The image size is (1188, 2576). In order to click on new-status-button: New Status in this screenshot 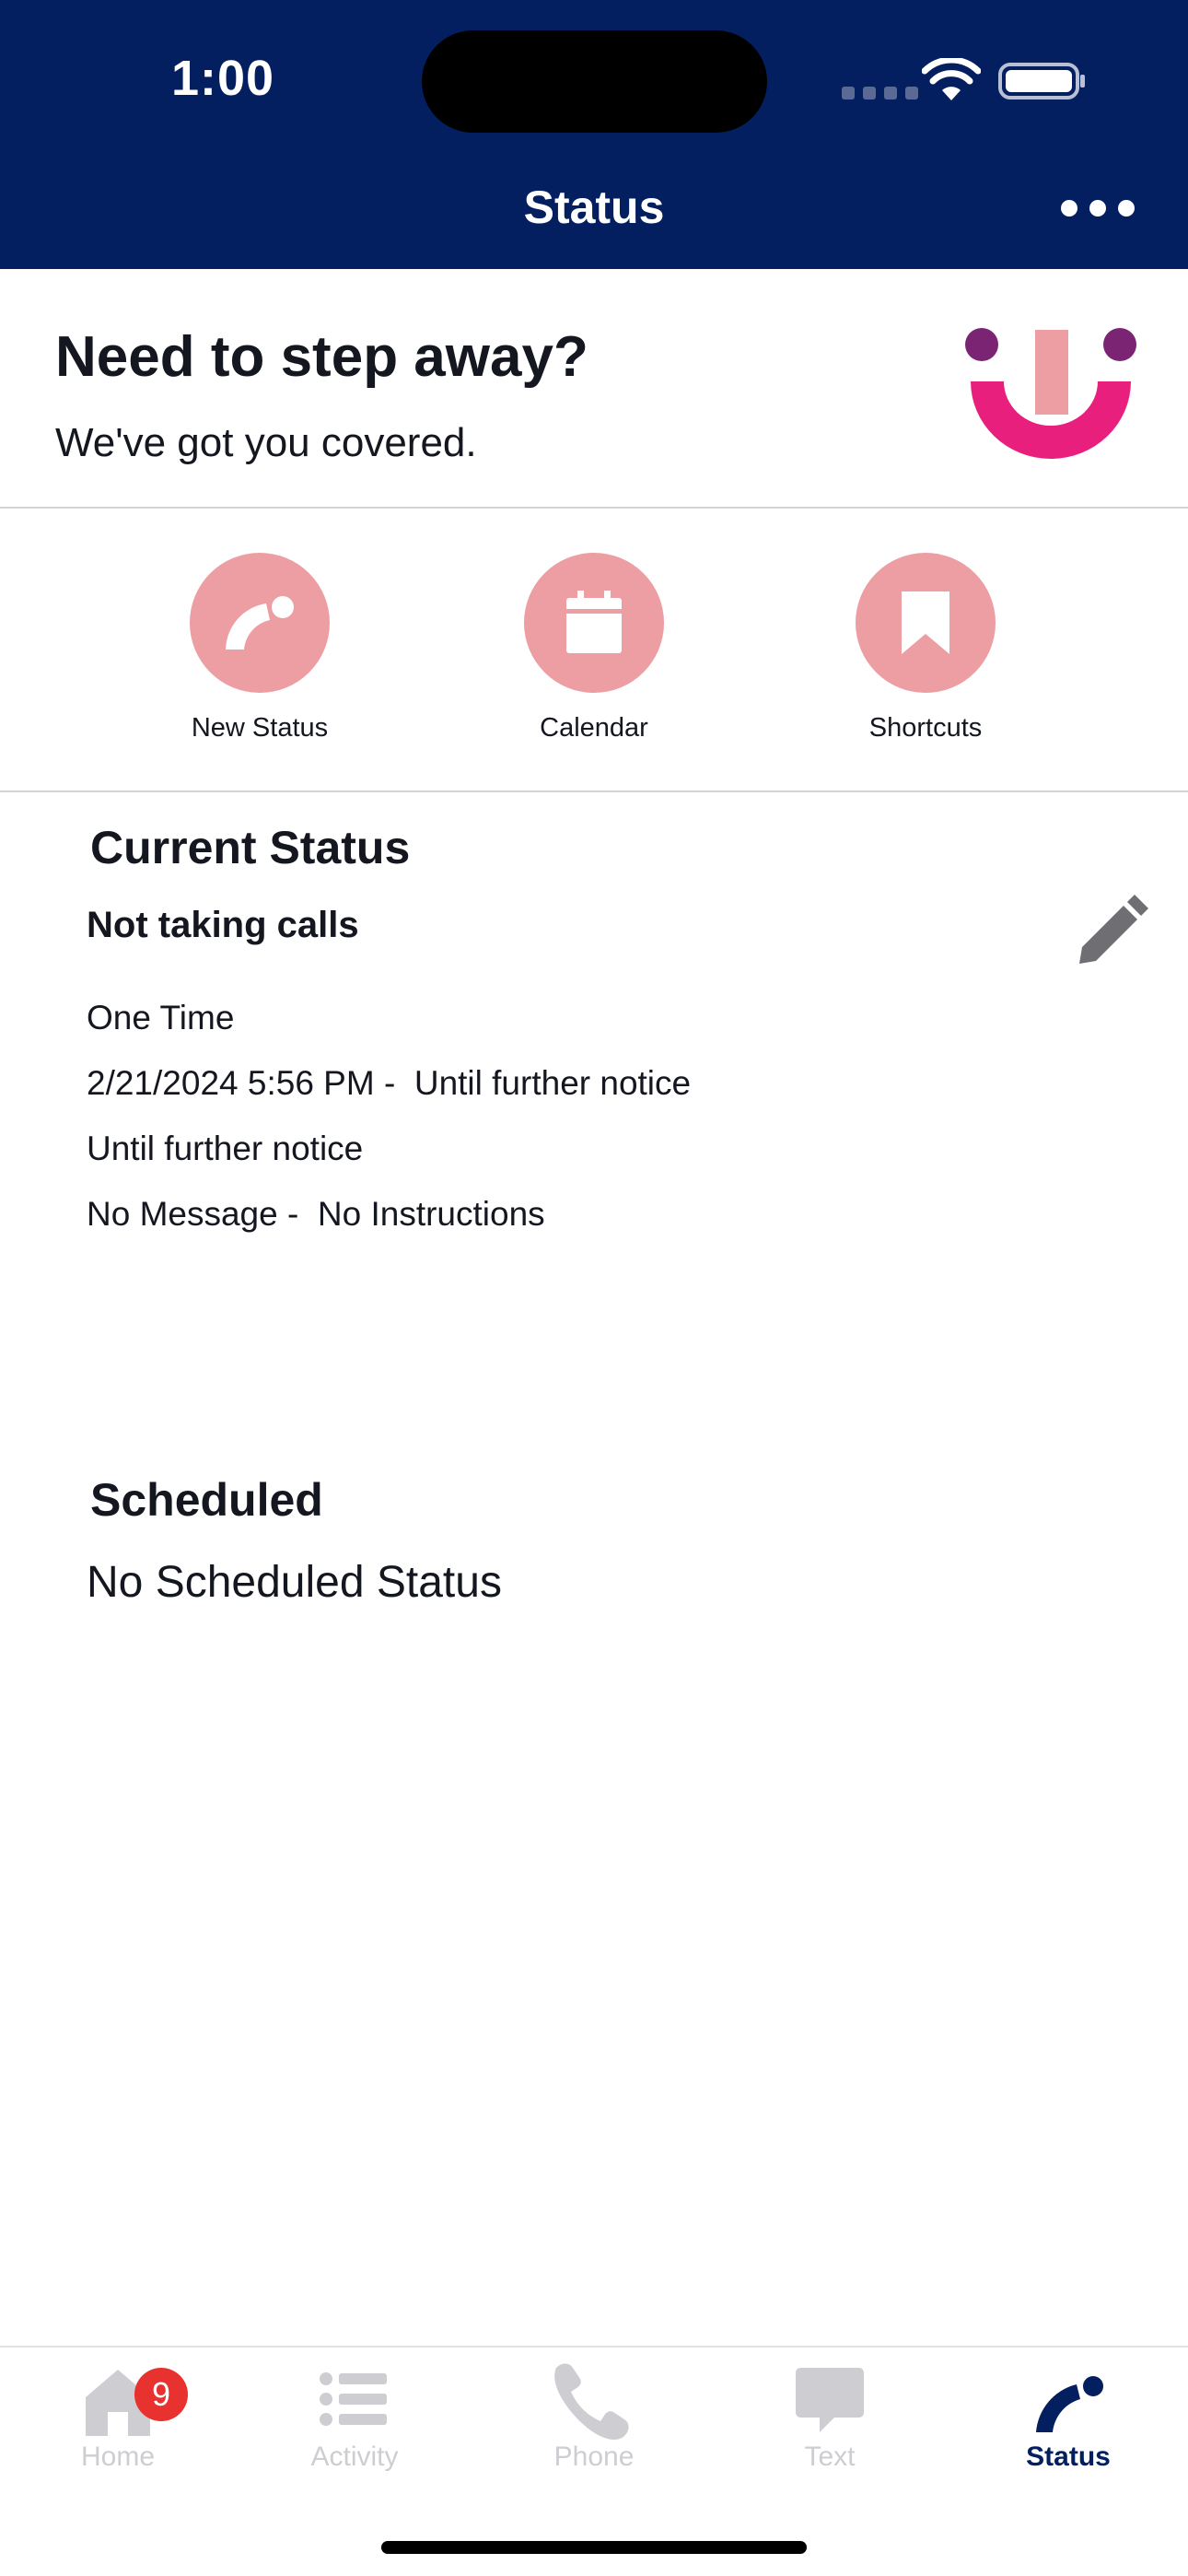, I will do `click(259, 648)`.